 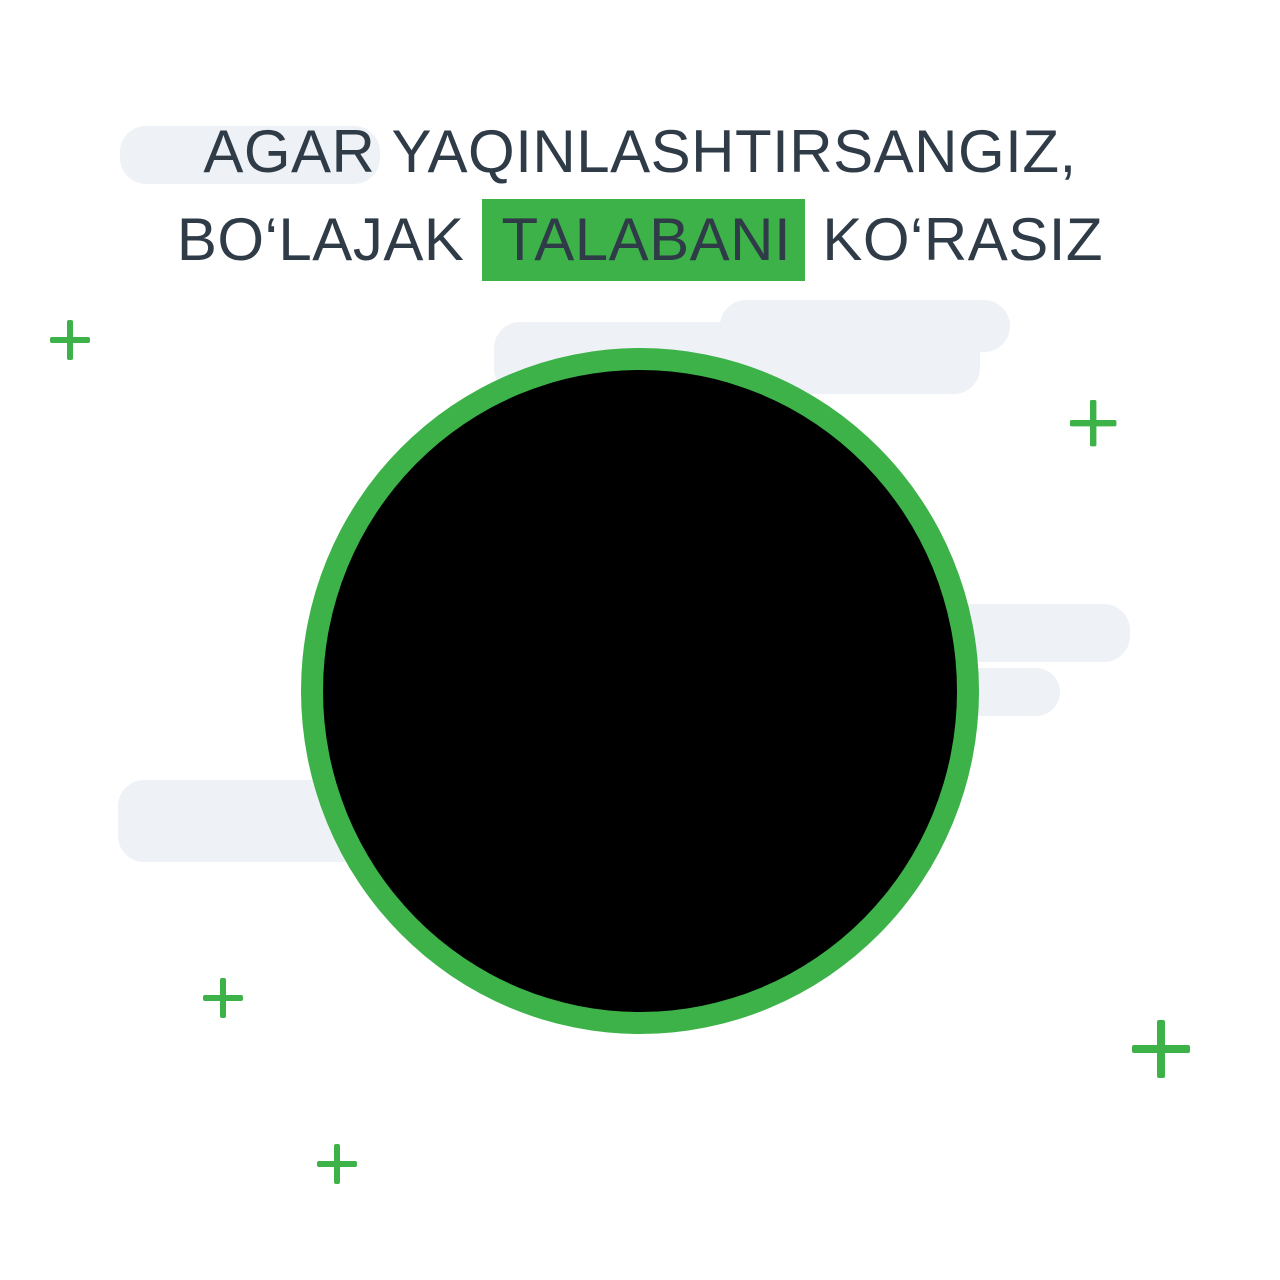 I want to click on headline-highlight: TALABANI, so click(x=643, y=240).